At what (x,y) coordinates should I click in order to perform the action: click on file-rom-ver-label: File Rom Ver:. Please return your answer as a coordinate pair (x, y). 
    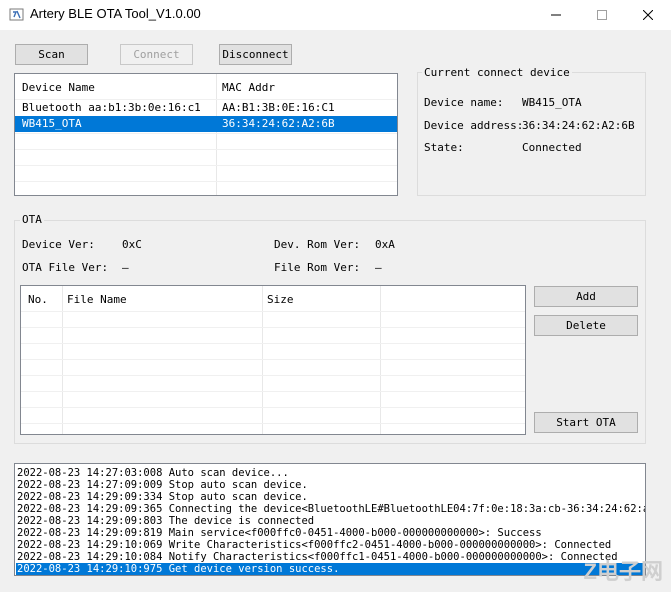
    Looking at the image, I should click on (317, 267).